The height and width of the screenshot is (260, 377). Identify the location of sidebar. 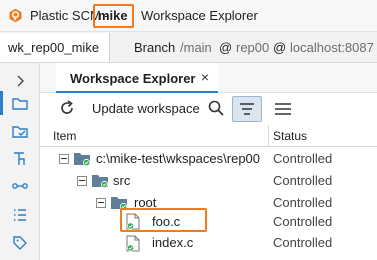
(20, 161).